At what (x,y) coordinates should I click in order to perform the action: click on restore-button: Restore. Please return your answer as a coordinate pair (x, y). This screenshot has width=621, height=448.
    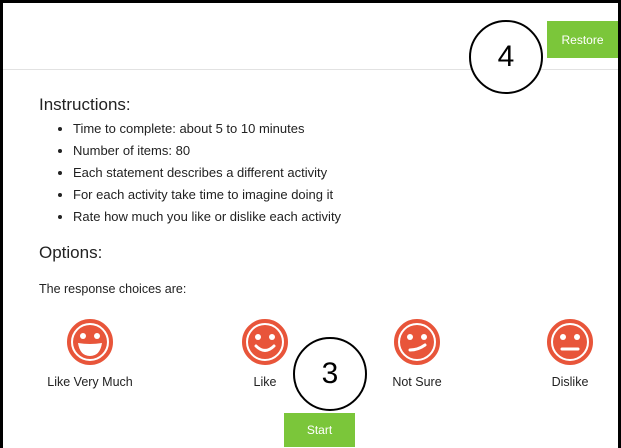
    Looking at the image, I should click on (582, 39).